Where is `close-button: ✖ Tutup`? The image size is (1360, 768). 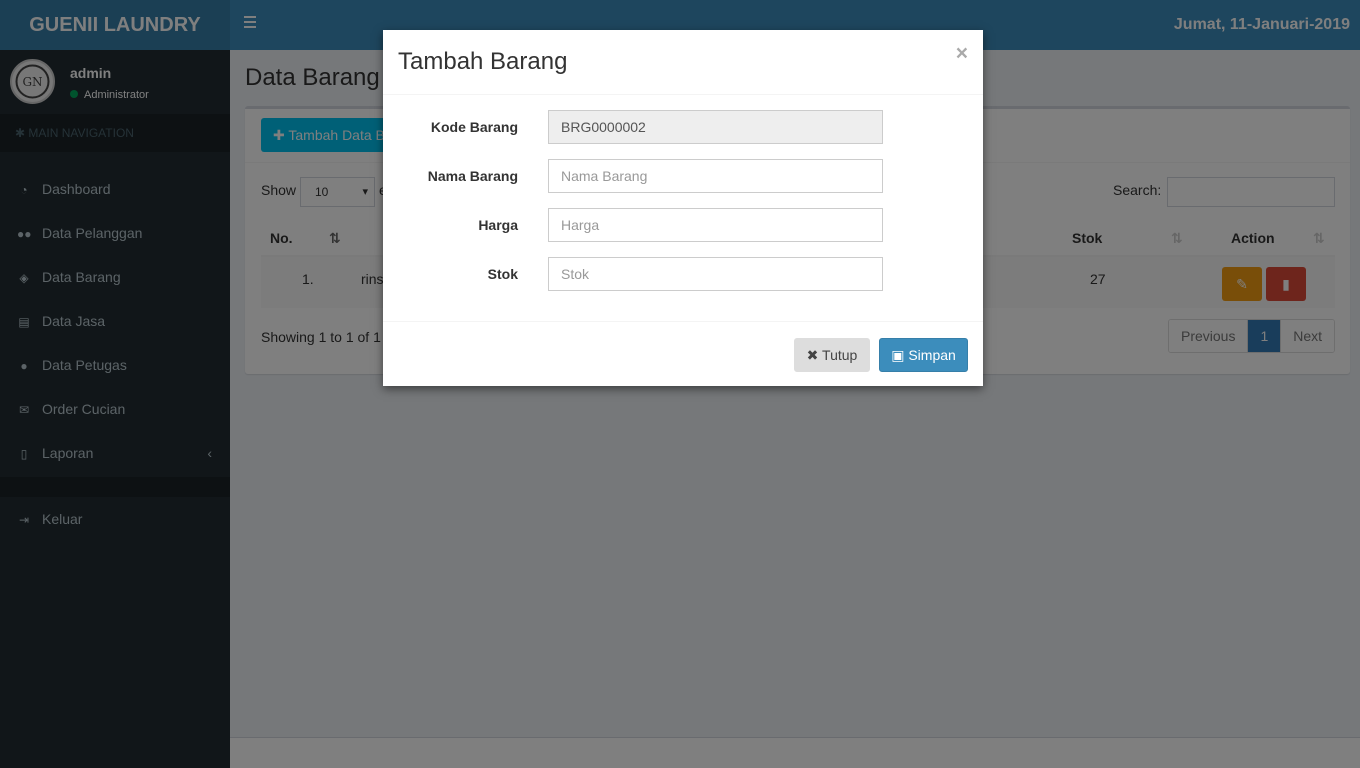 close-button: ✖ Tutup is located at coordinates (832, 355).